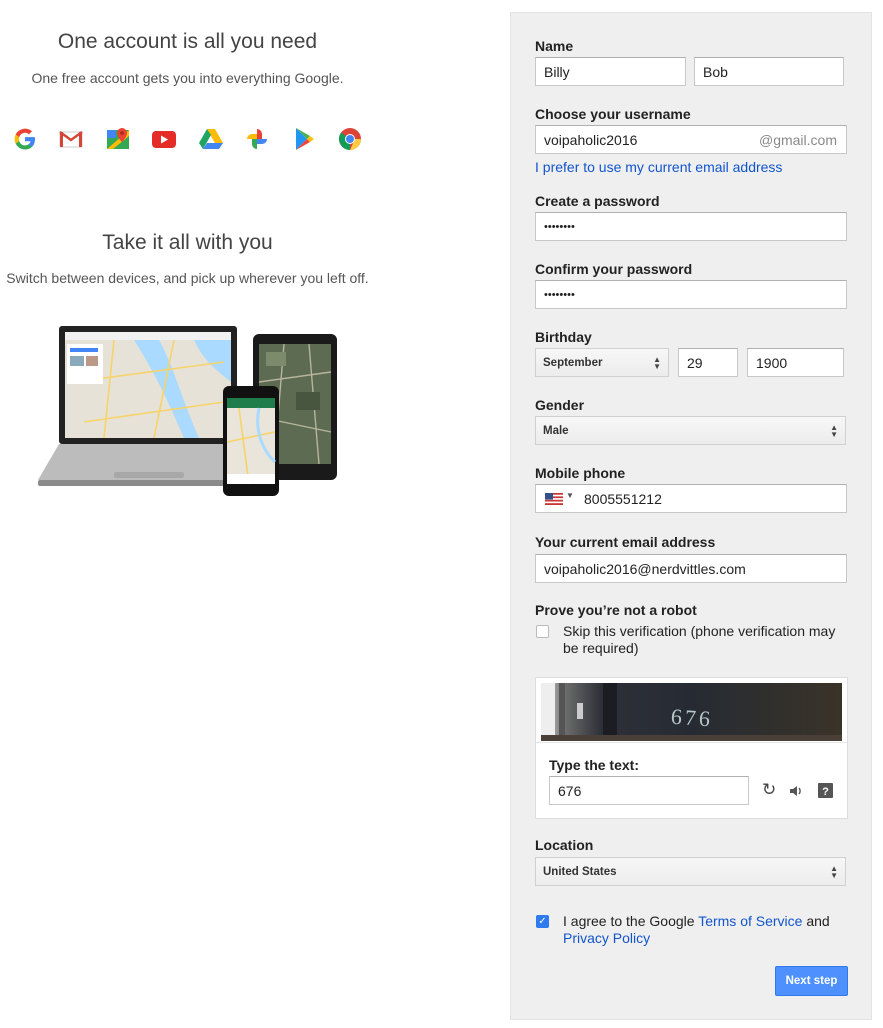 Image resolution: width=883 pixels, height=1028 pixels. Describe the element at coordinates (613, 114) in the screenshot. I see `username-label: Choose your username` at that location.